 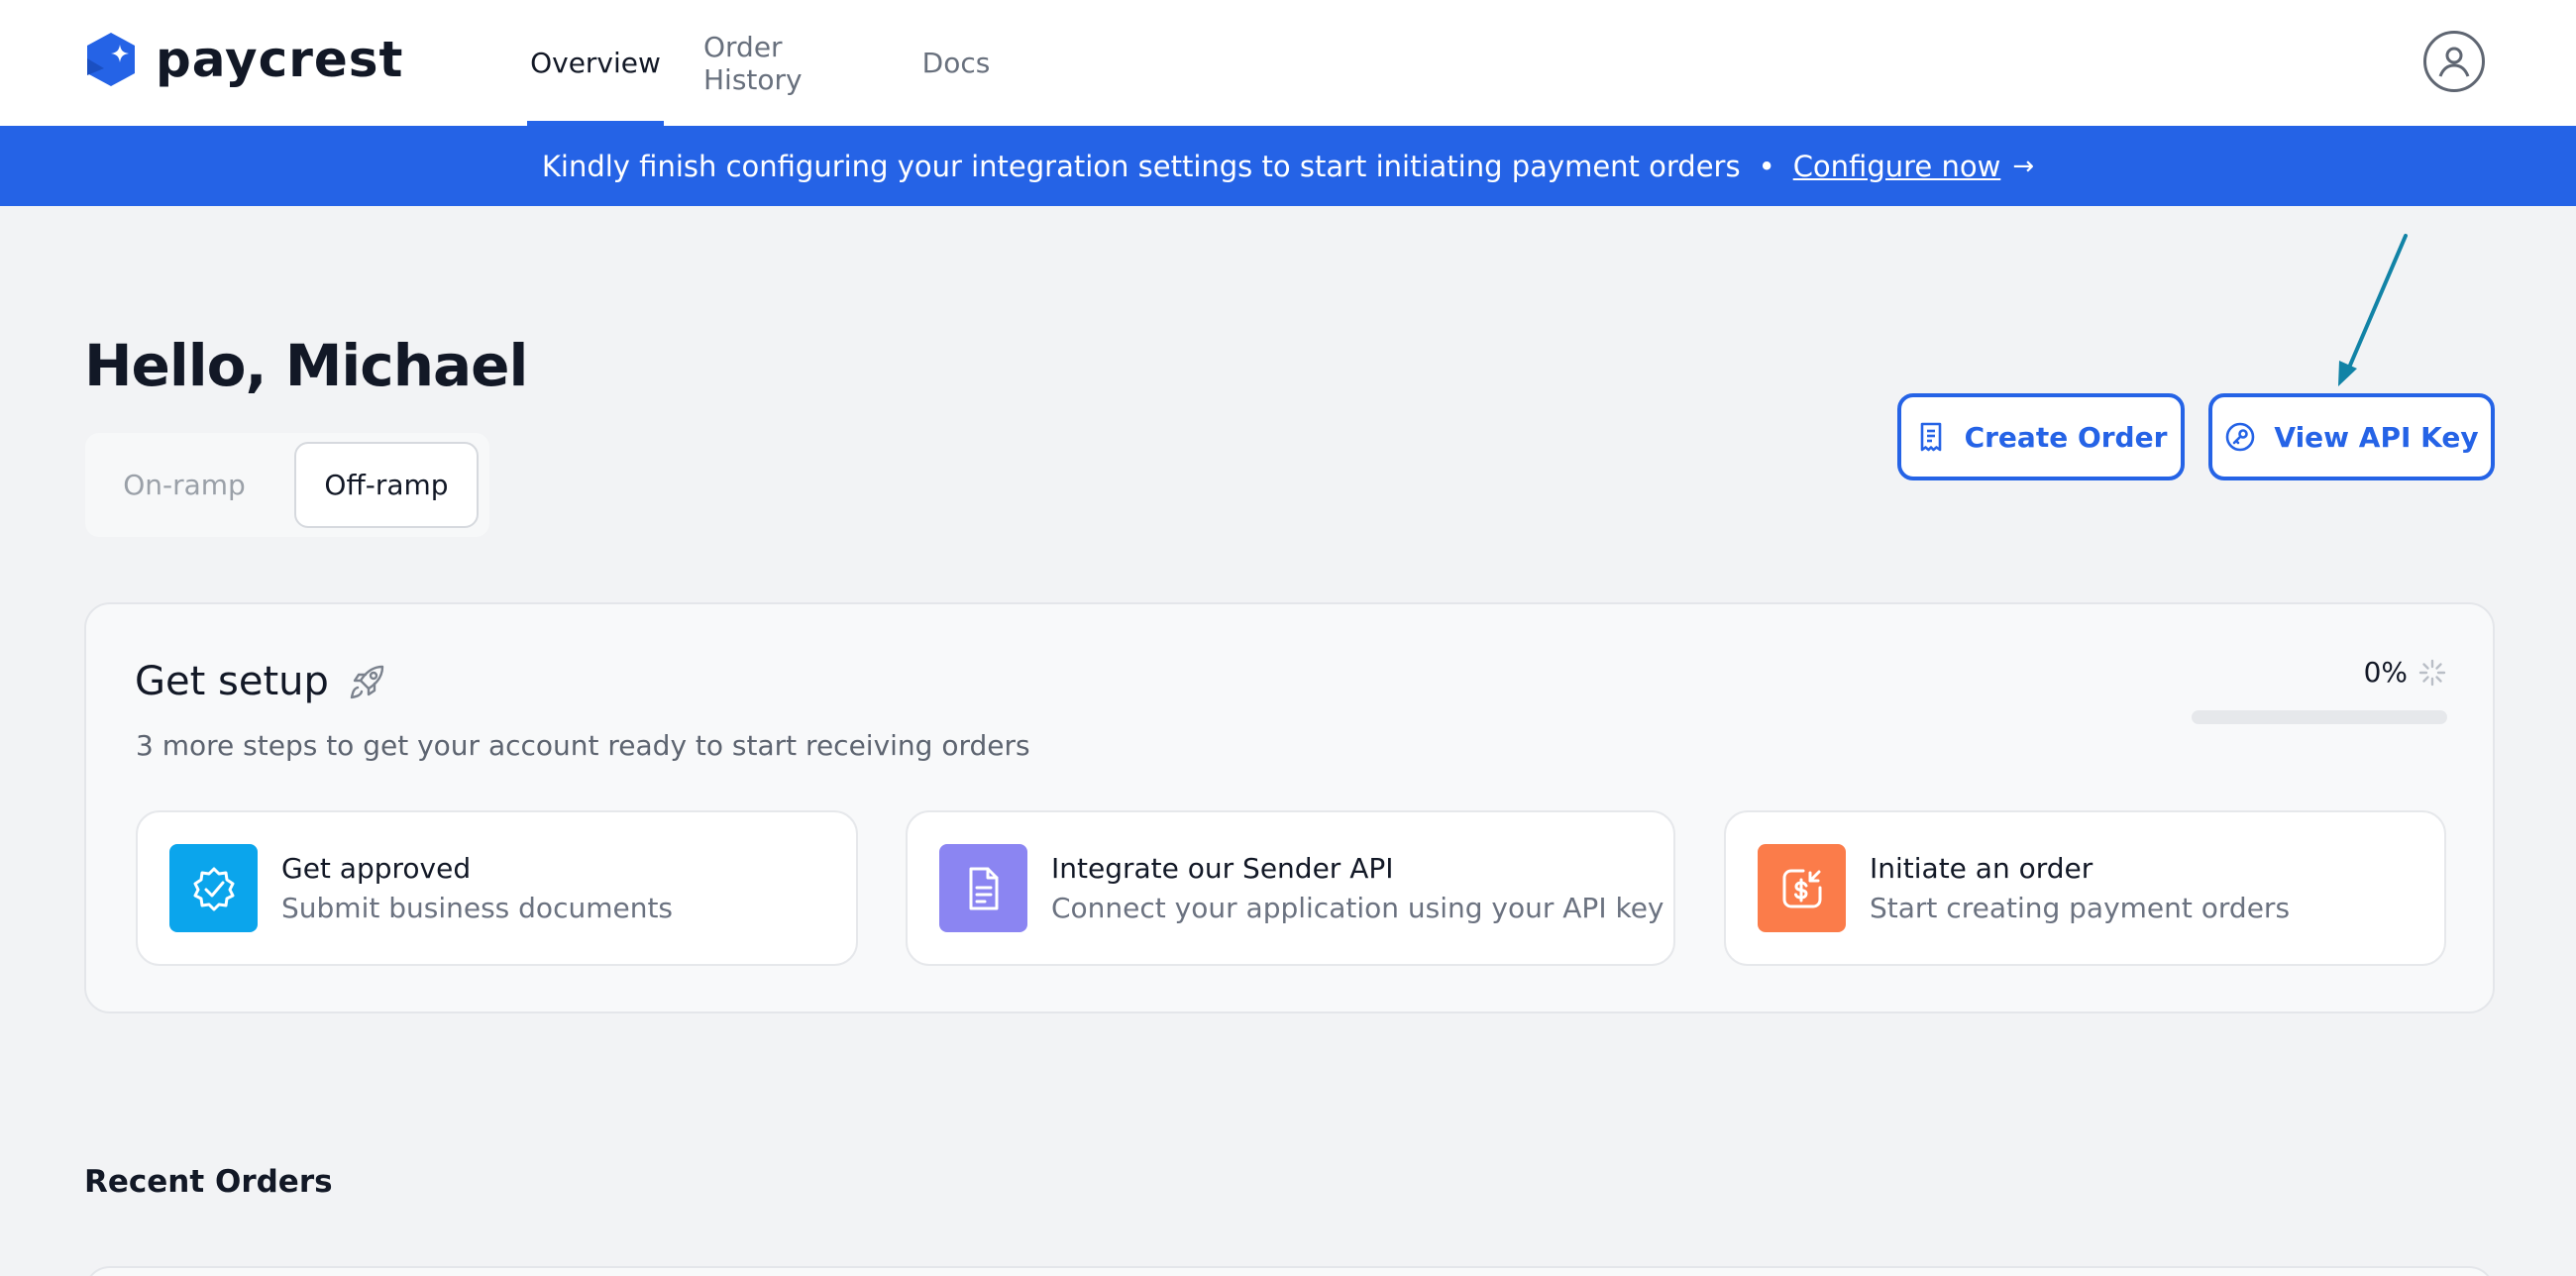 I want to click on arrow-right-icon: →, so click(x=2023, y=166).